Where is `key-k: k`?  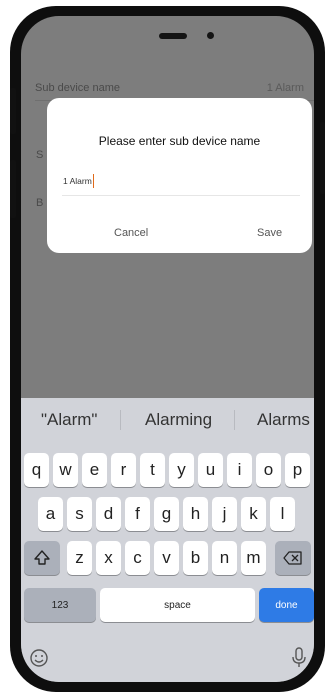
key-k: k is located at coordinates (253, 514).